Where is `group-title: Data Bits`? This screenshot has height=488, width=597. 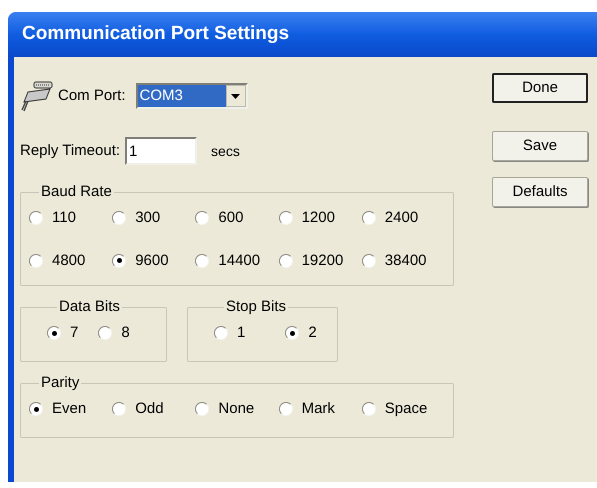 group-title: Data Bits is located at coordinates (89, 307).